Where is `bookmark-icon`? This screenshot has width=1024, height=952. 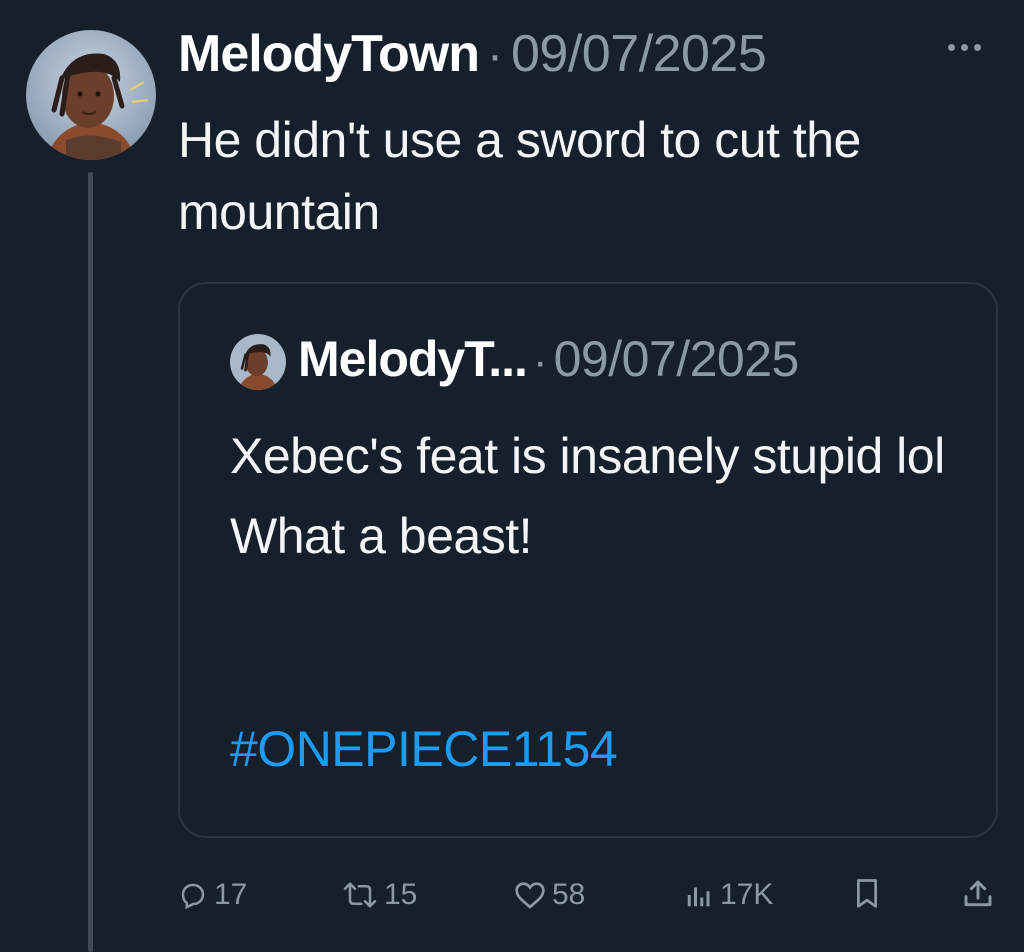 bookmark-icon is located at coordinates (867, 894).